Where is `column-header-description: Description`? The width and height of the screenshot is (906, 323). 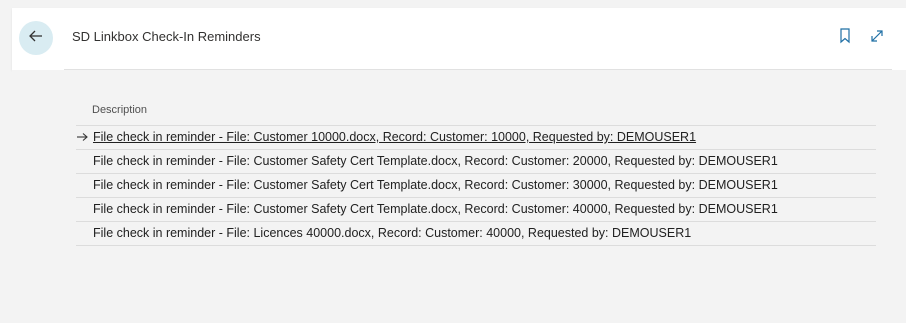 column-header-description: Description is located at coordinates (119, 110).